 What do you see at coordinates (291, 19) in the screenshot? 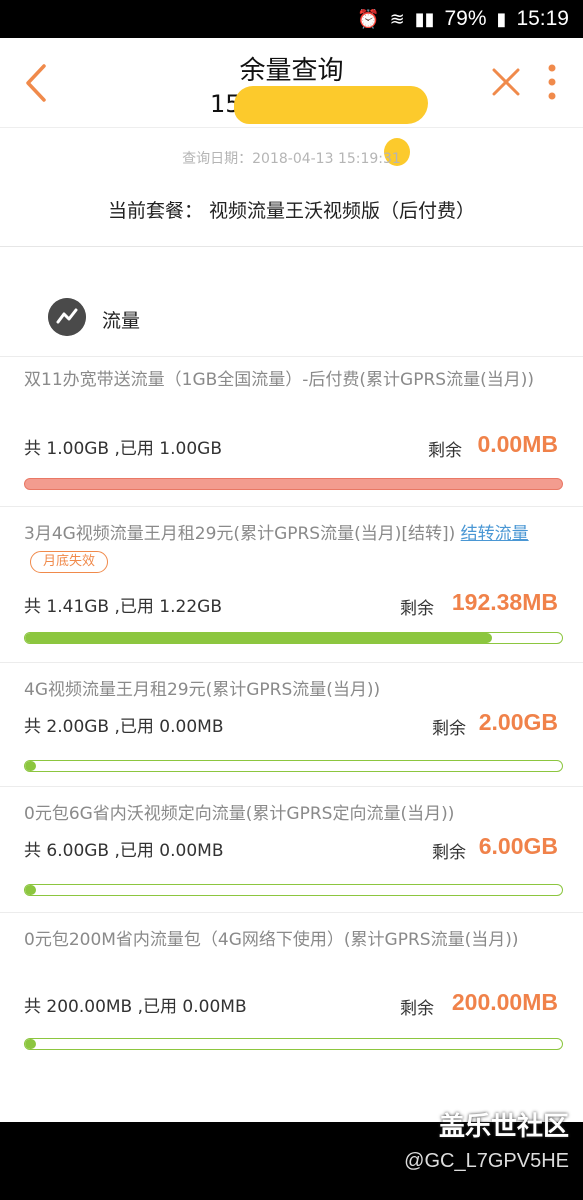
I see `status-bar: ⏰ ≋ ▮▮ 79% ▮ 15:19` at bounding box center [291, 19].